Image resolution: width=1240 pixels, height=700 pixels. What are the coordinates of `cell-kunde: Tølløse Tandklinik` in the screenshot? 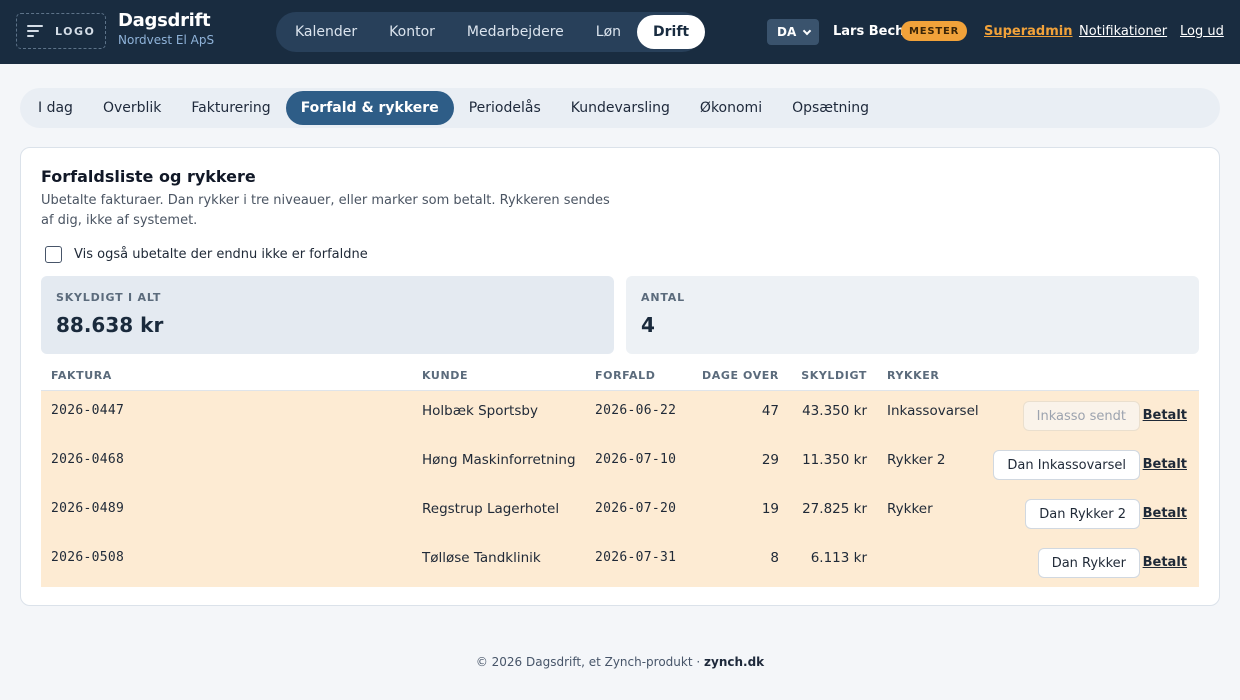 It's located at (481, 558).